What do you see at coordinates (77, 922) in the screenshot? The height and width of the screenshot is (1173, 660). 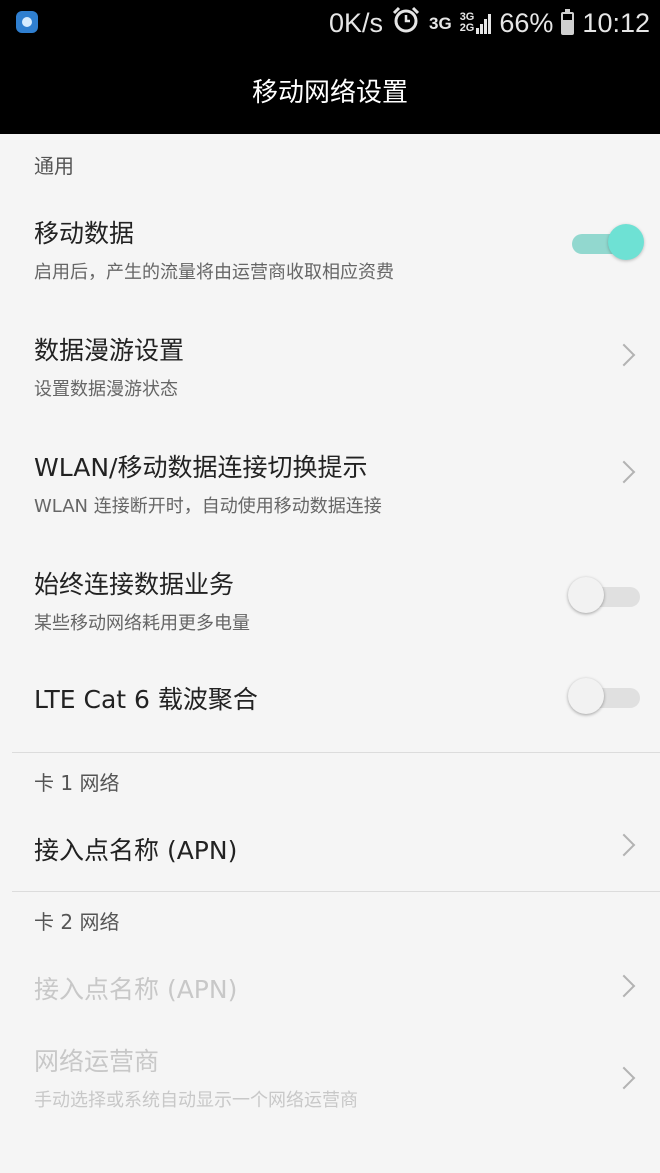 I see `section-header-sim2: 卡 2 网络` at bounding box center [77, 922].